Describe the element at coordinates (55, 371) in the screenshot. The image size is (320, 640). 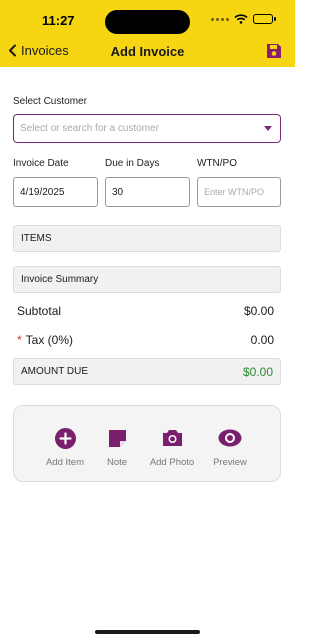
I see `amount-due-label: AMOUNT DUE` at that location.